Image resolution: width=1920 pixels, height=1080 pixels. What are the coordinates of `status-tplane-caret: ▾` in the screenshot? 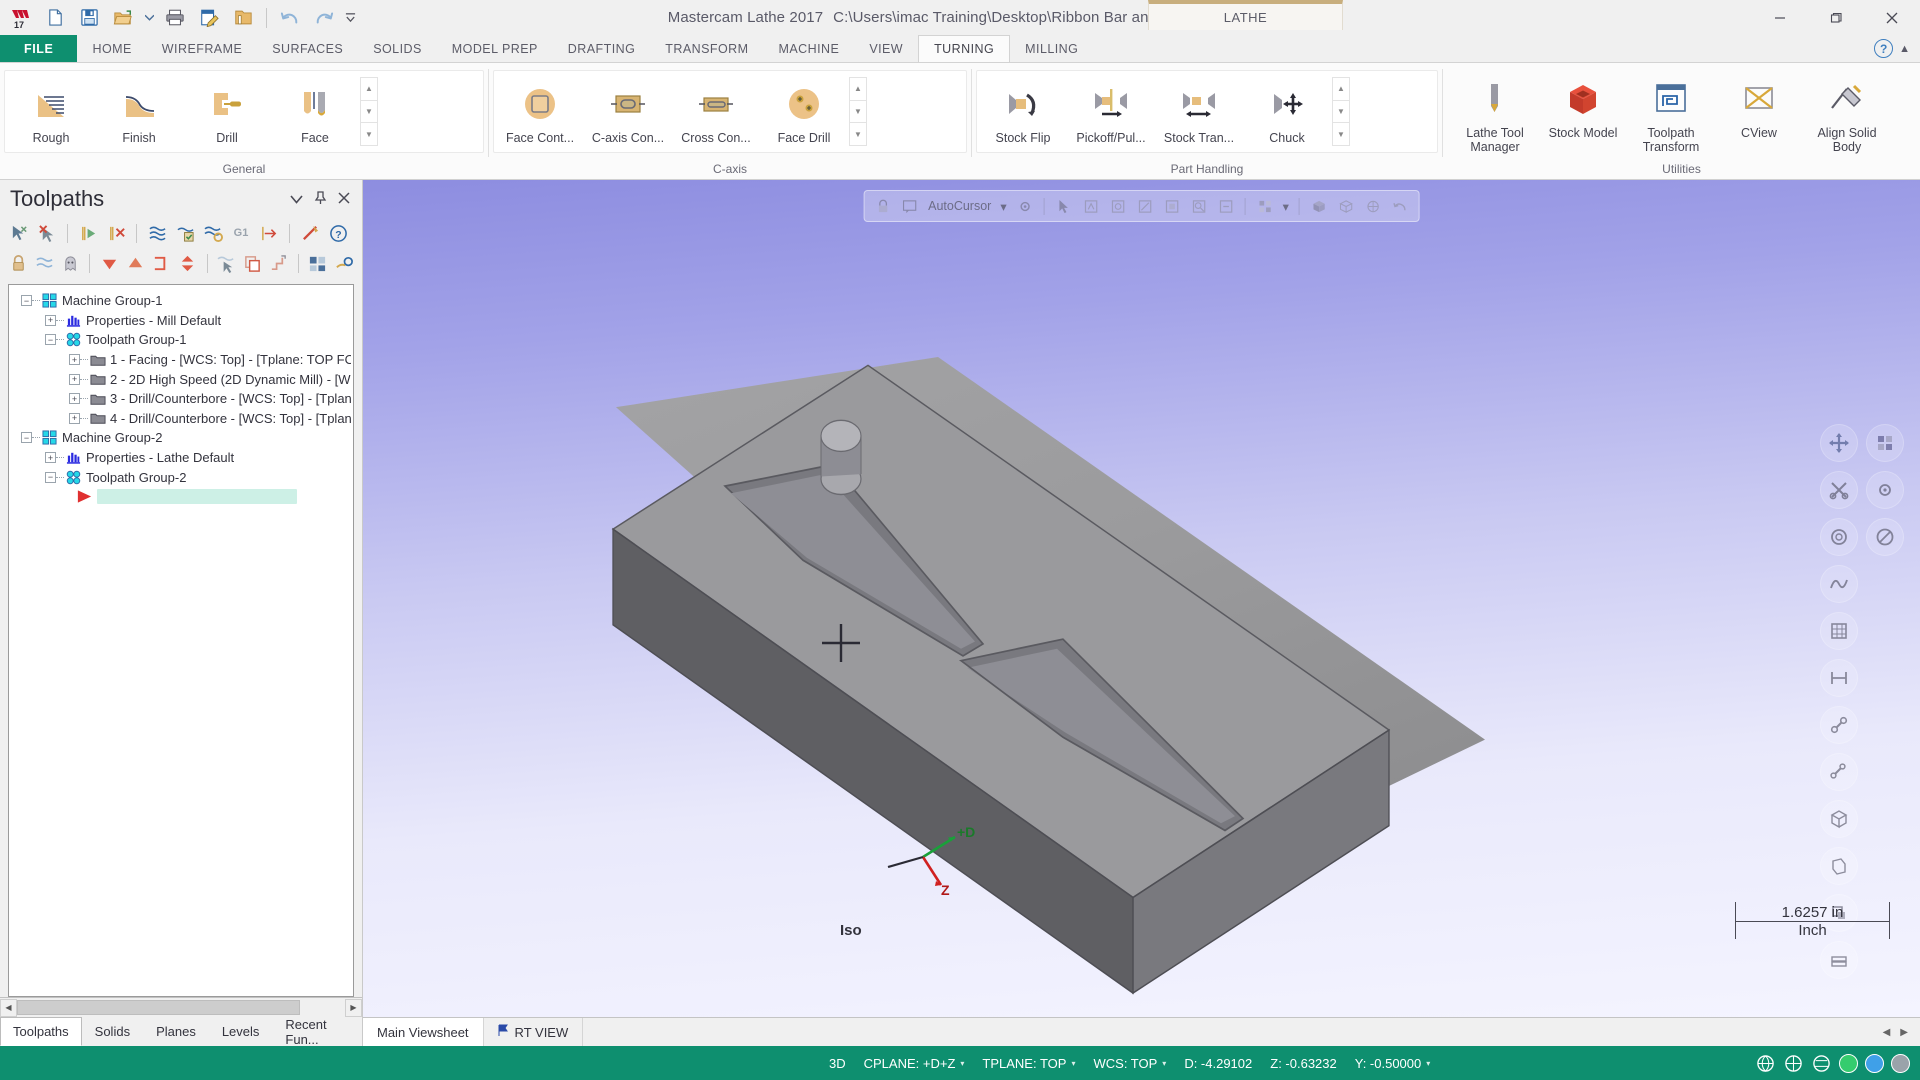 It's located at (1073, 1063).